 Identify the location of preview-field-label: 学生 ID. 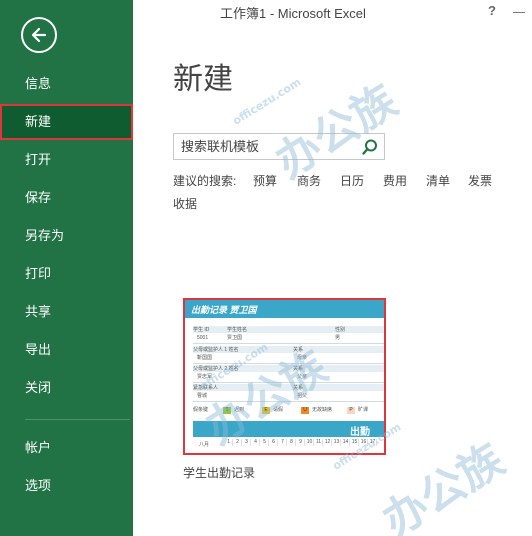
(201, 330).